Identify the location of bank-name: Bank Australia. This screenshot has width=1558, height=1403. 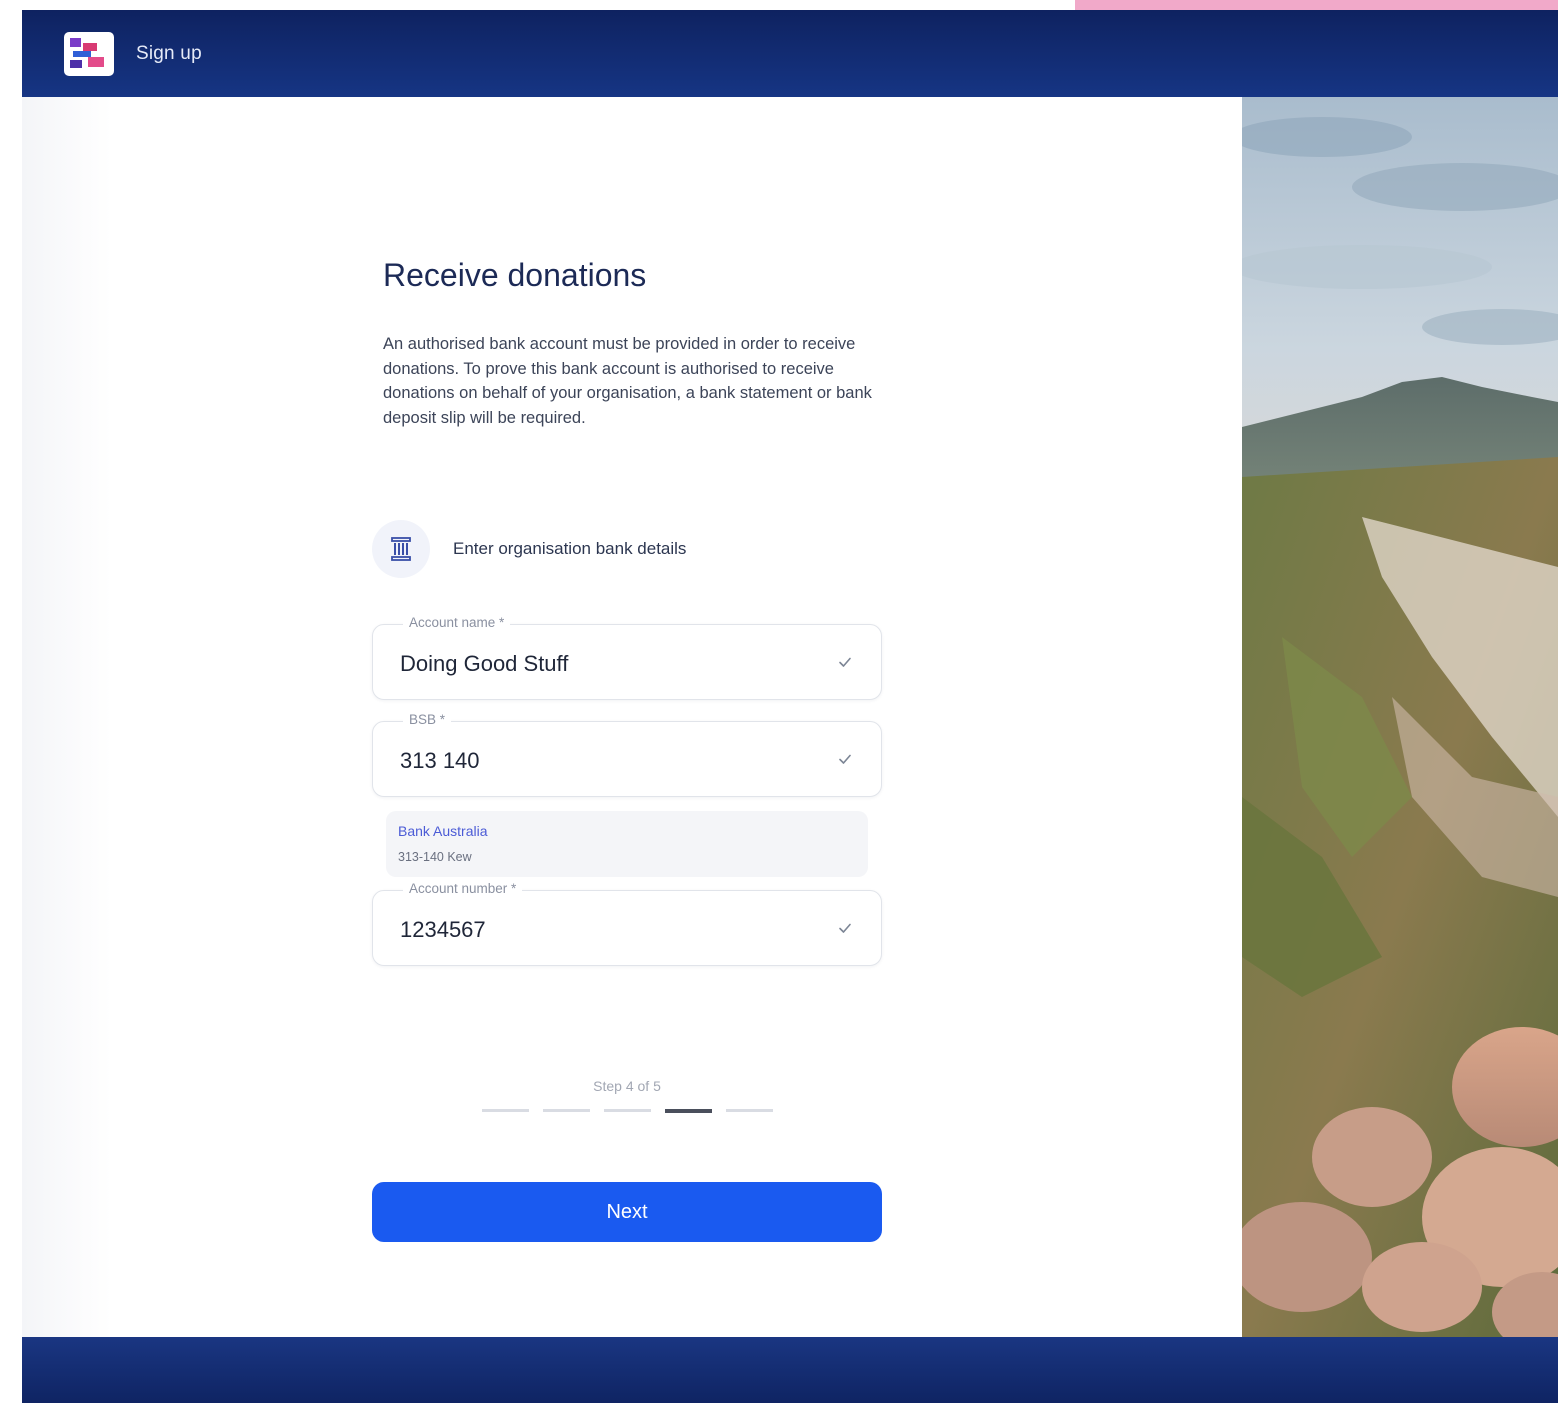
(443, 831).